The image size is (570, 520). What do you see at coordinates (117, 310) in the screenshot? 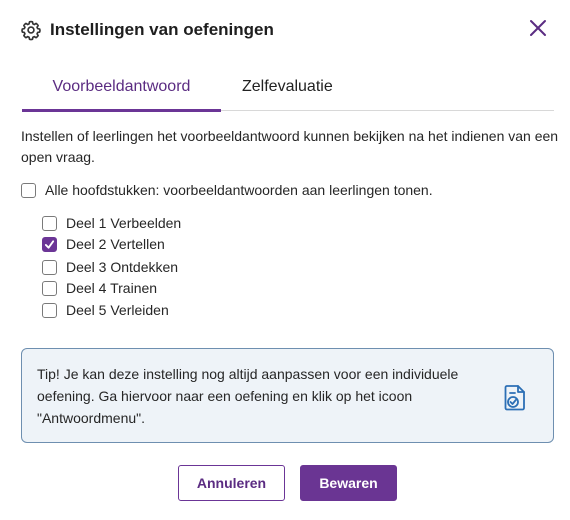
I see `chapter-label: Deel 5 Verleiden` at bounding box center [117, 310].